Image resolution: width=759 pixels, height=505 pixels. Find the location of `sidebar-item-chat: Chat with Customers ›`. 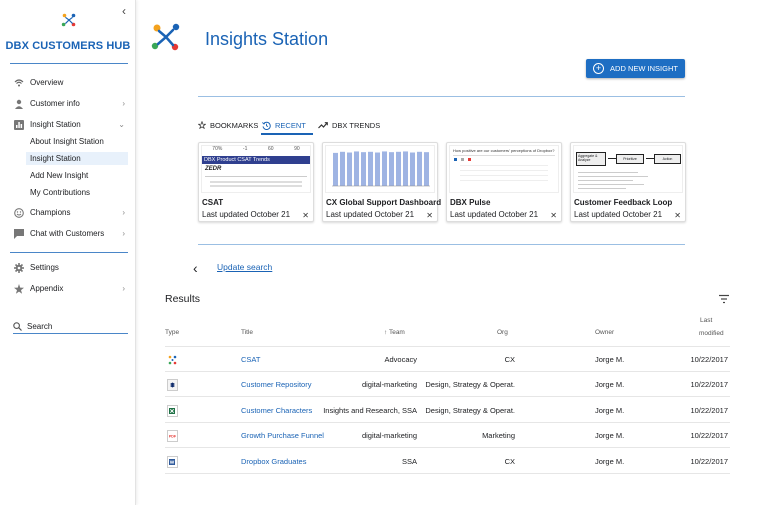

sidebar-item-chat: Chat with Customers › is located at coordinates (68, 233).